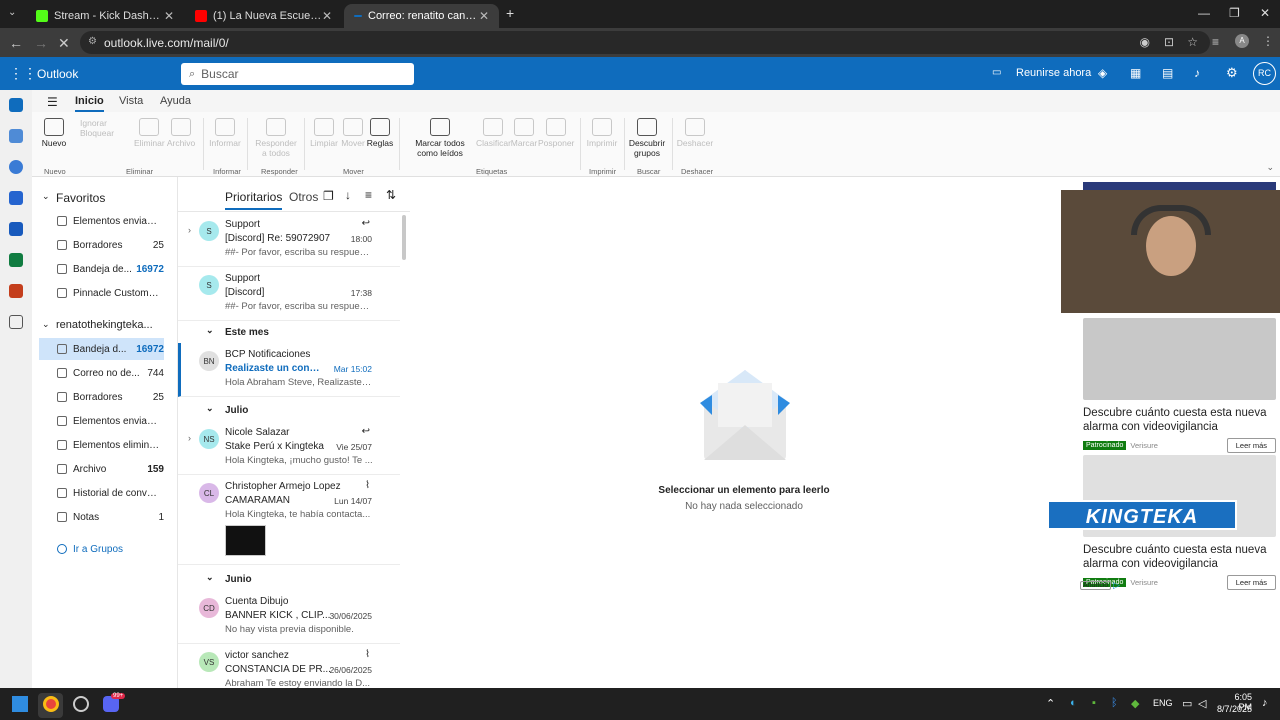 The height and width of the screenshot is (720, 1280). Describe the element at coordinates (245, 540) in the screenshot. I see `attachment-thumbnail` at that location.